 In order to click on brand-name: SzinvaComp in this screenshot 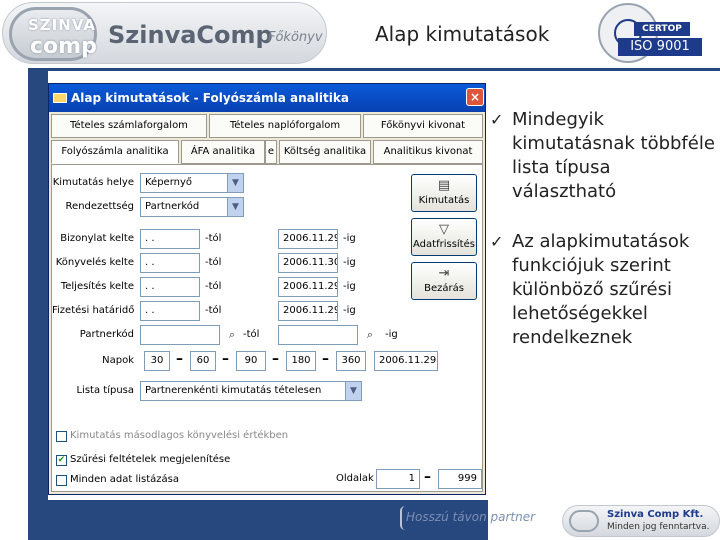, I will do `click(190, 35)`.